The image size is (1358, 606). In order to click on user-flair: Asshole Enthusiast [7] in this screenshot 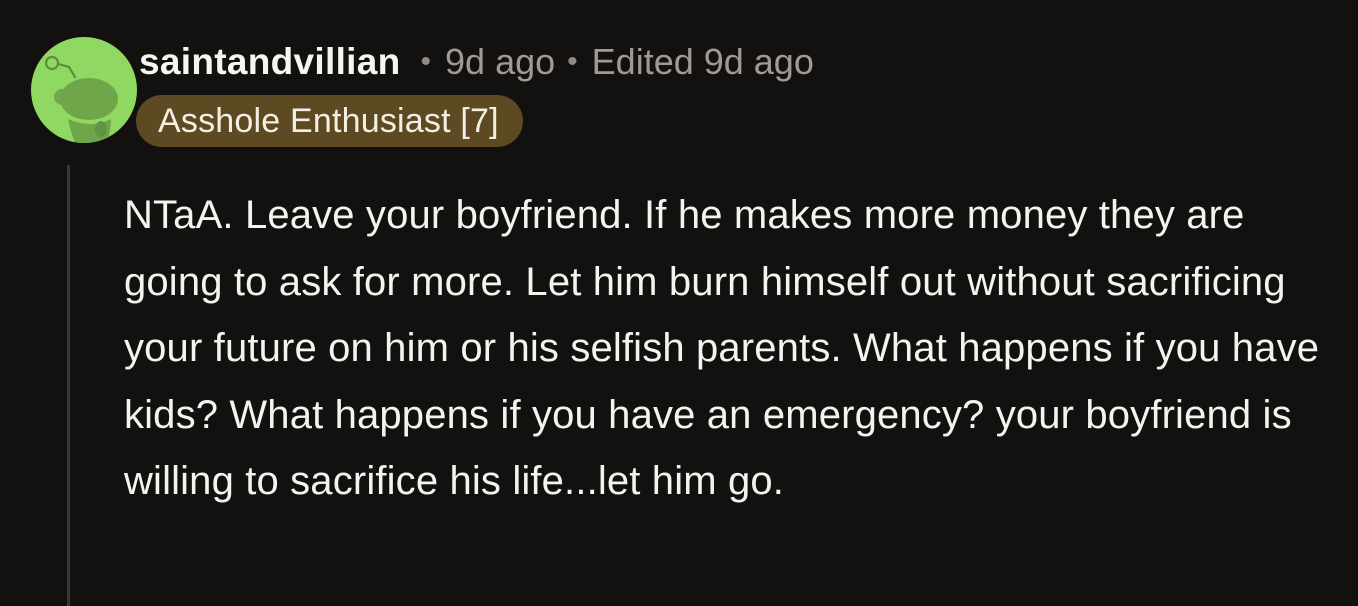, I will do `click(329, 121)`.